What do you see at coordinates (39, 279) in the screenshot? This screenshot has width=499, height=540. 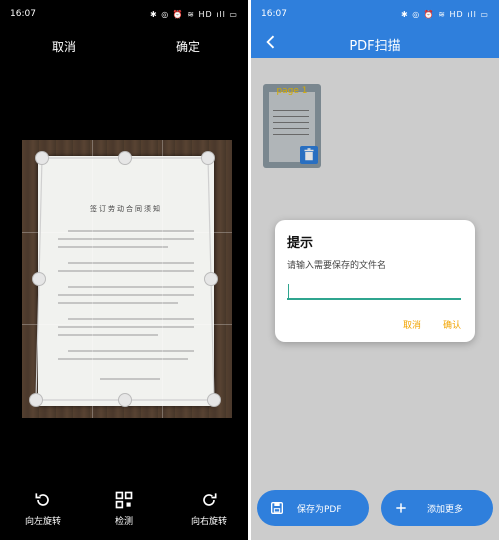 I see `crop-handle-left` at bounding box center [39, 279].